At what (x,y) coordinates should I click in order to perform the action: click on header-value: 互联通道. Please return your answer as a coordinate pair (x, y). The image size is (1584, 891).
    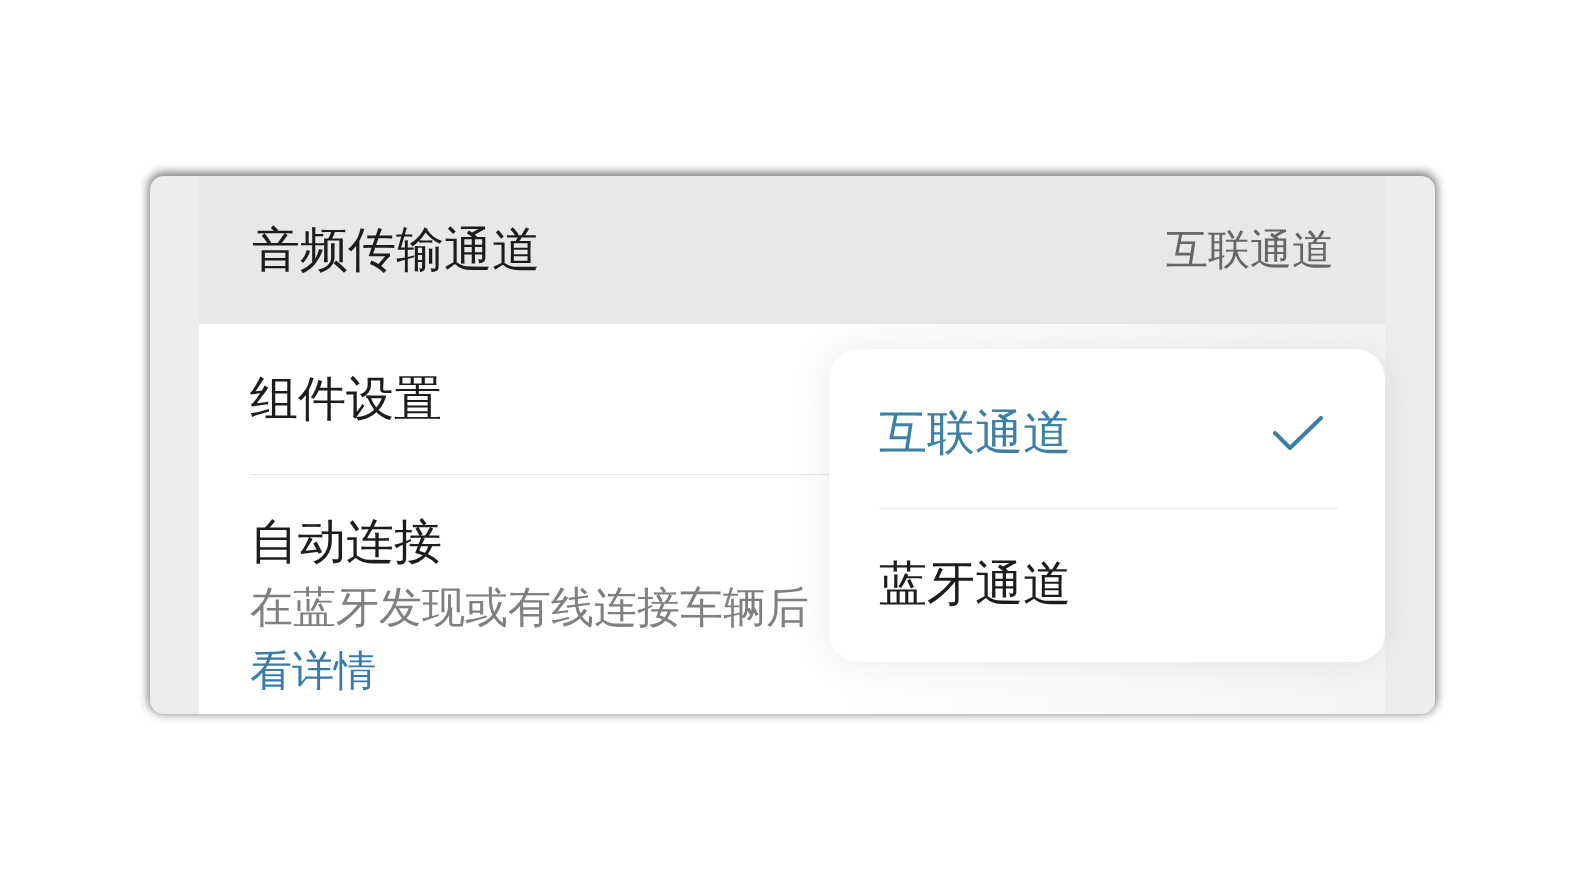
    Looking at the image, I should click on (1250, 250).